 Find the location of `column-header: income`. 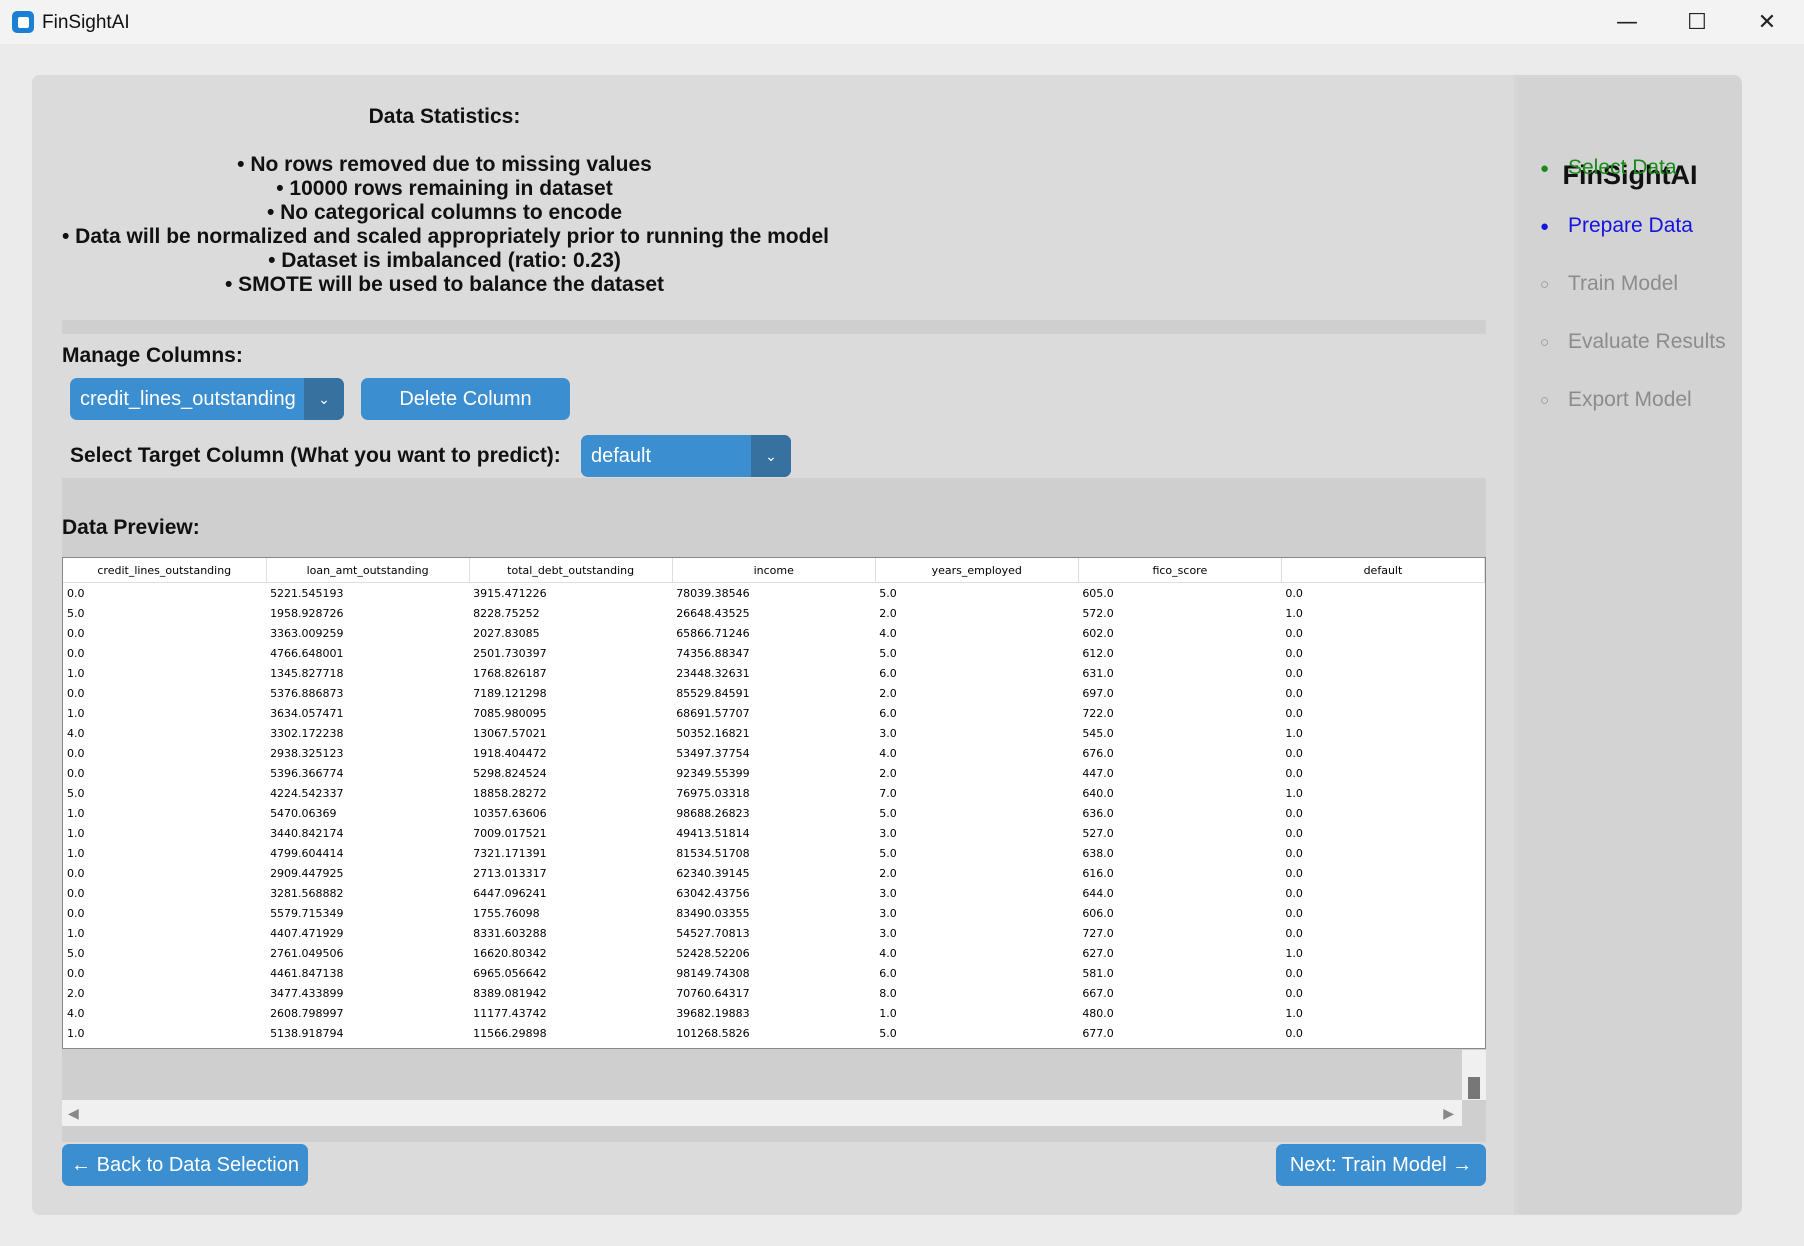

column-header: income is located at coordinates (774, 570).